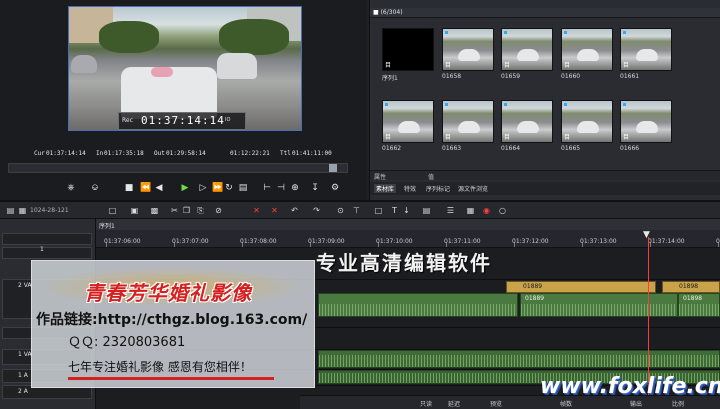  Describe the element at coordinates (454, 403) in the screenshot. I see `status-delay: 延迟` at that location.